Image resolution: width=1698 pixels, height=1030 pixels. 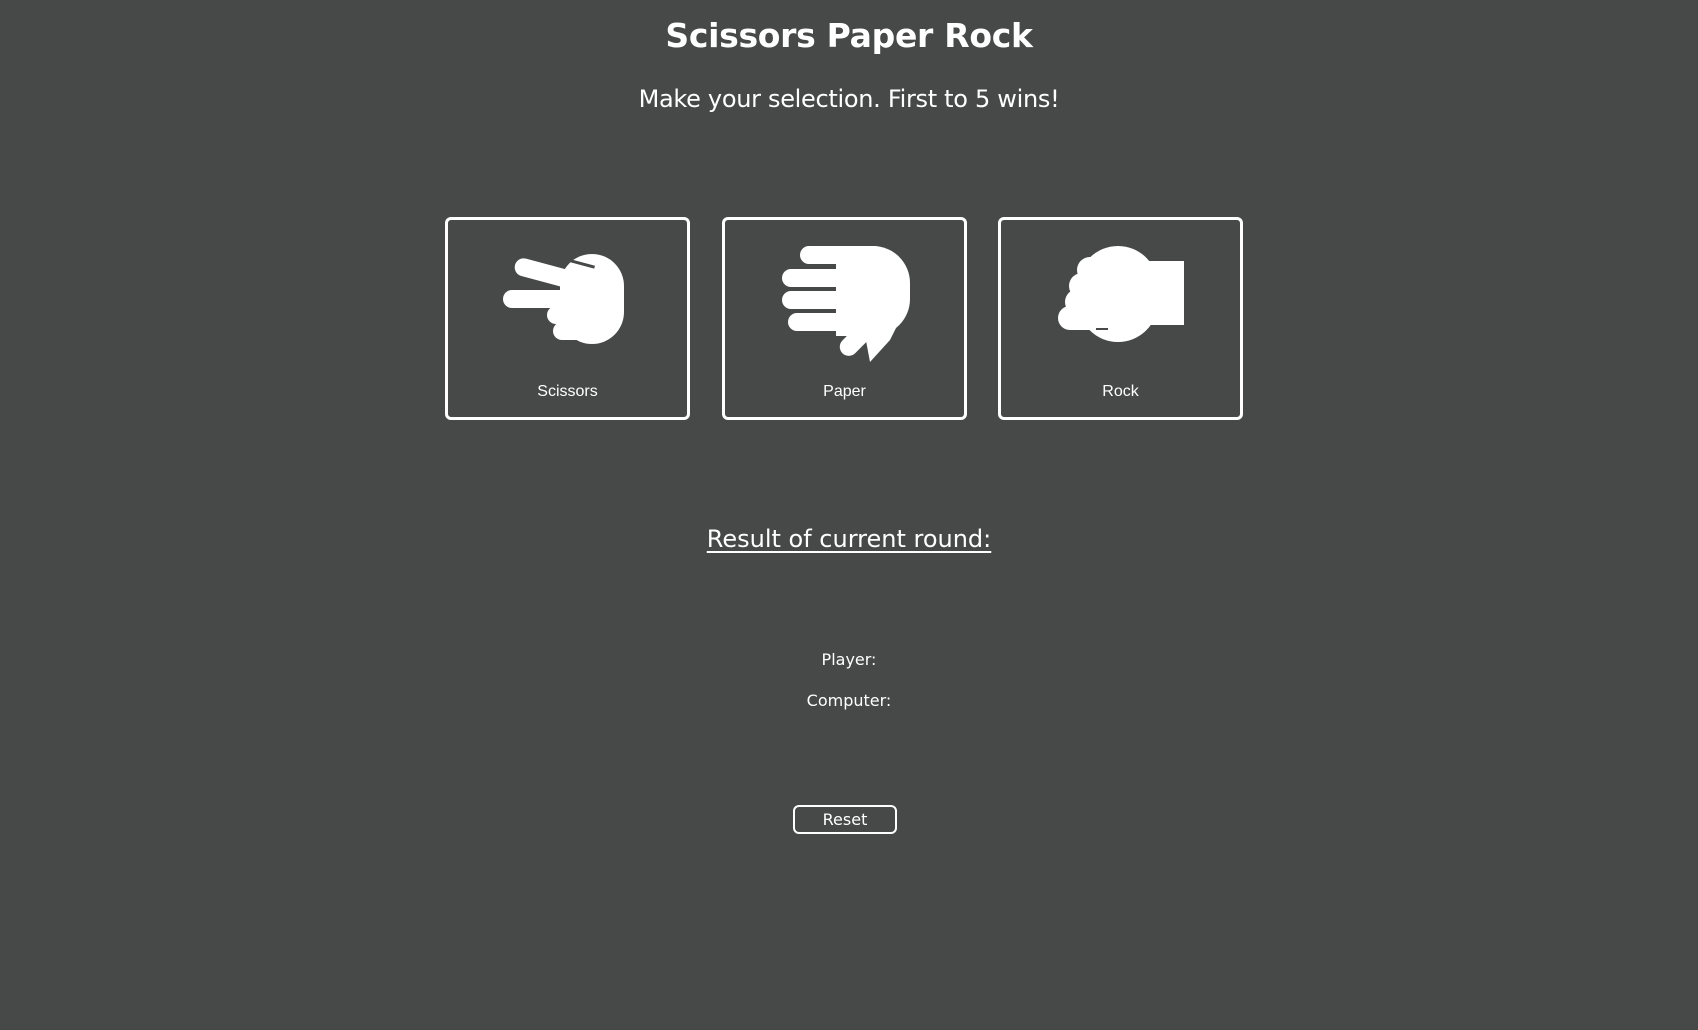 I want to click on player-score-label: Player:, so click(x=849, y=659).